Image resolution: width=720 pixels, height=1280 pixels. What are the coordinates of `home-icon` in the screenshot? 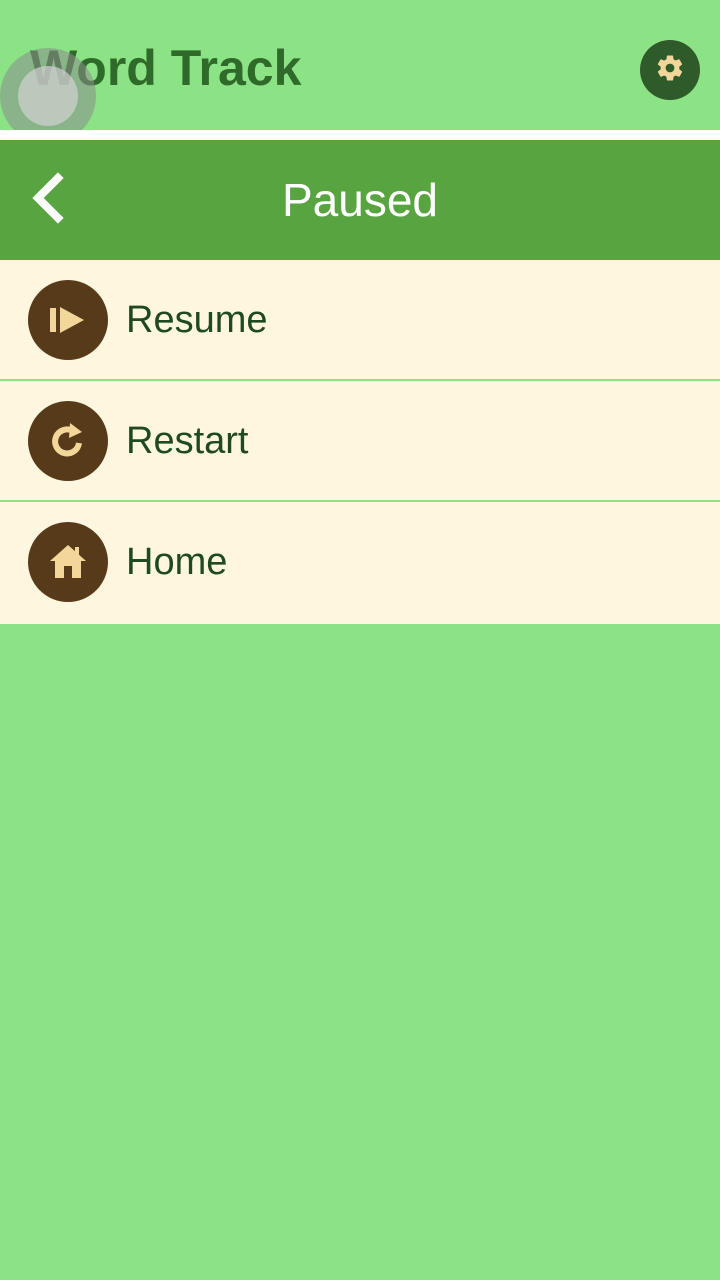 It's located at (68, 562).